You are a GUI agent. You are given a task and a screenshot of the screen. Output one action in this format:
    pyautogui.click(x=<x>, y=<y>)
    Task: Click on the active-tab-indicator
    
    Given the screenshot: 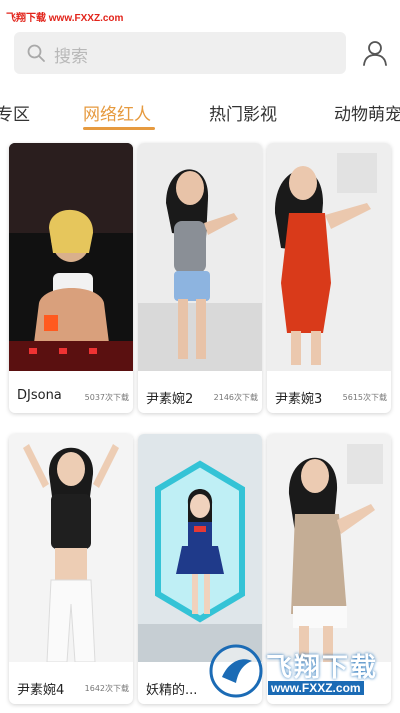 What is the action you would take?
    pyautogui.click(x=119, y=128)
    